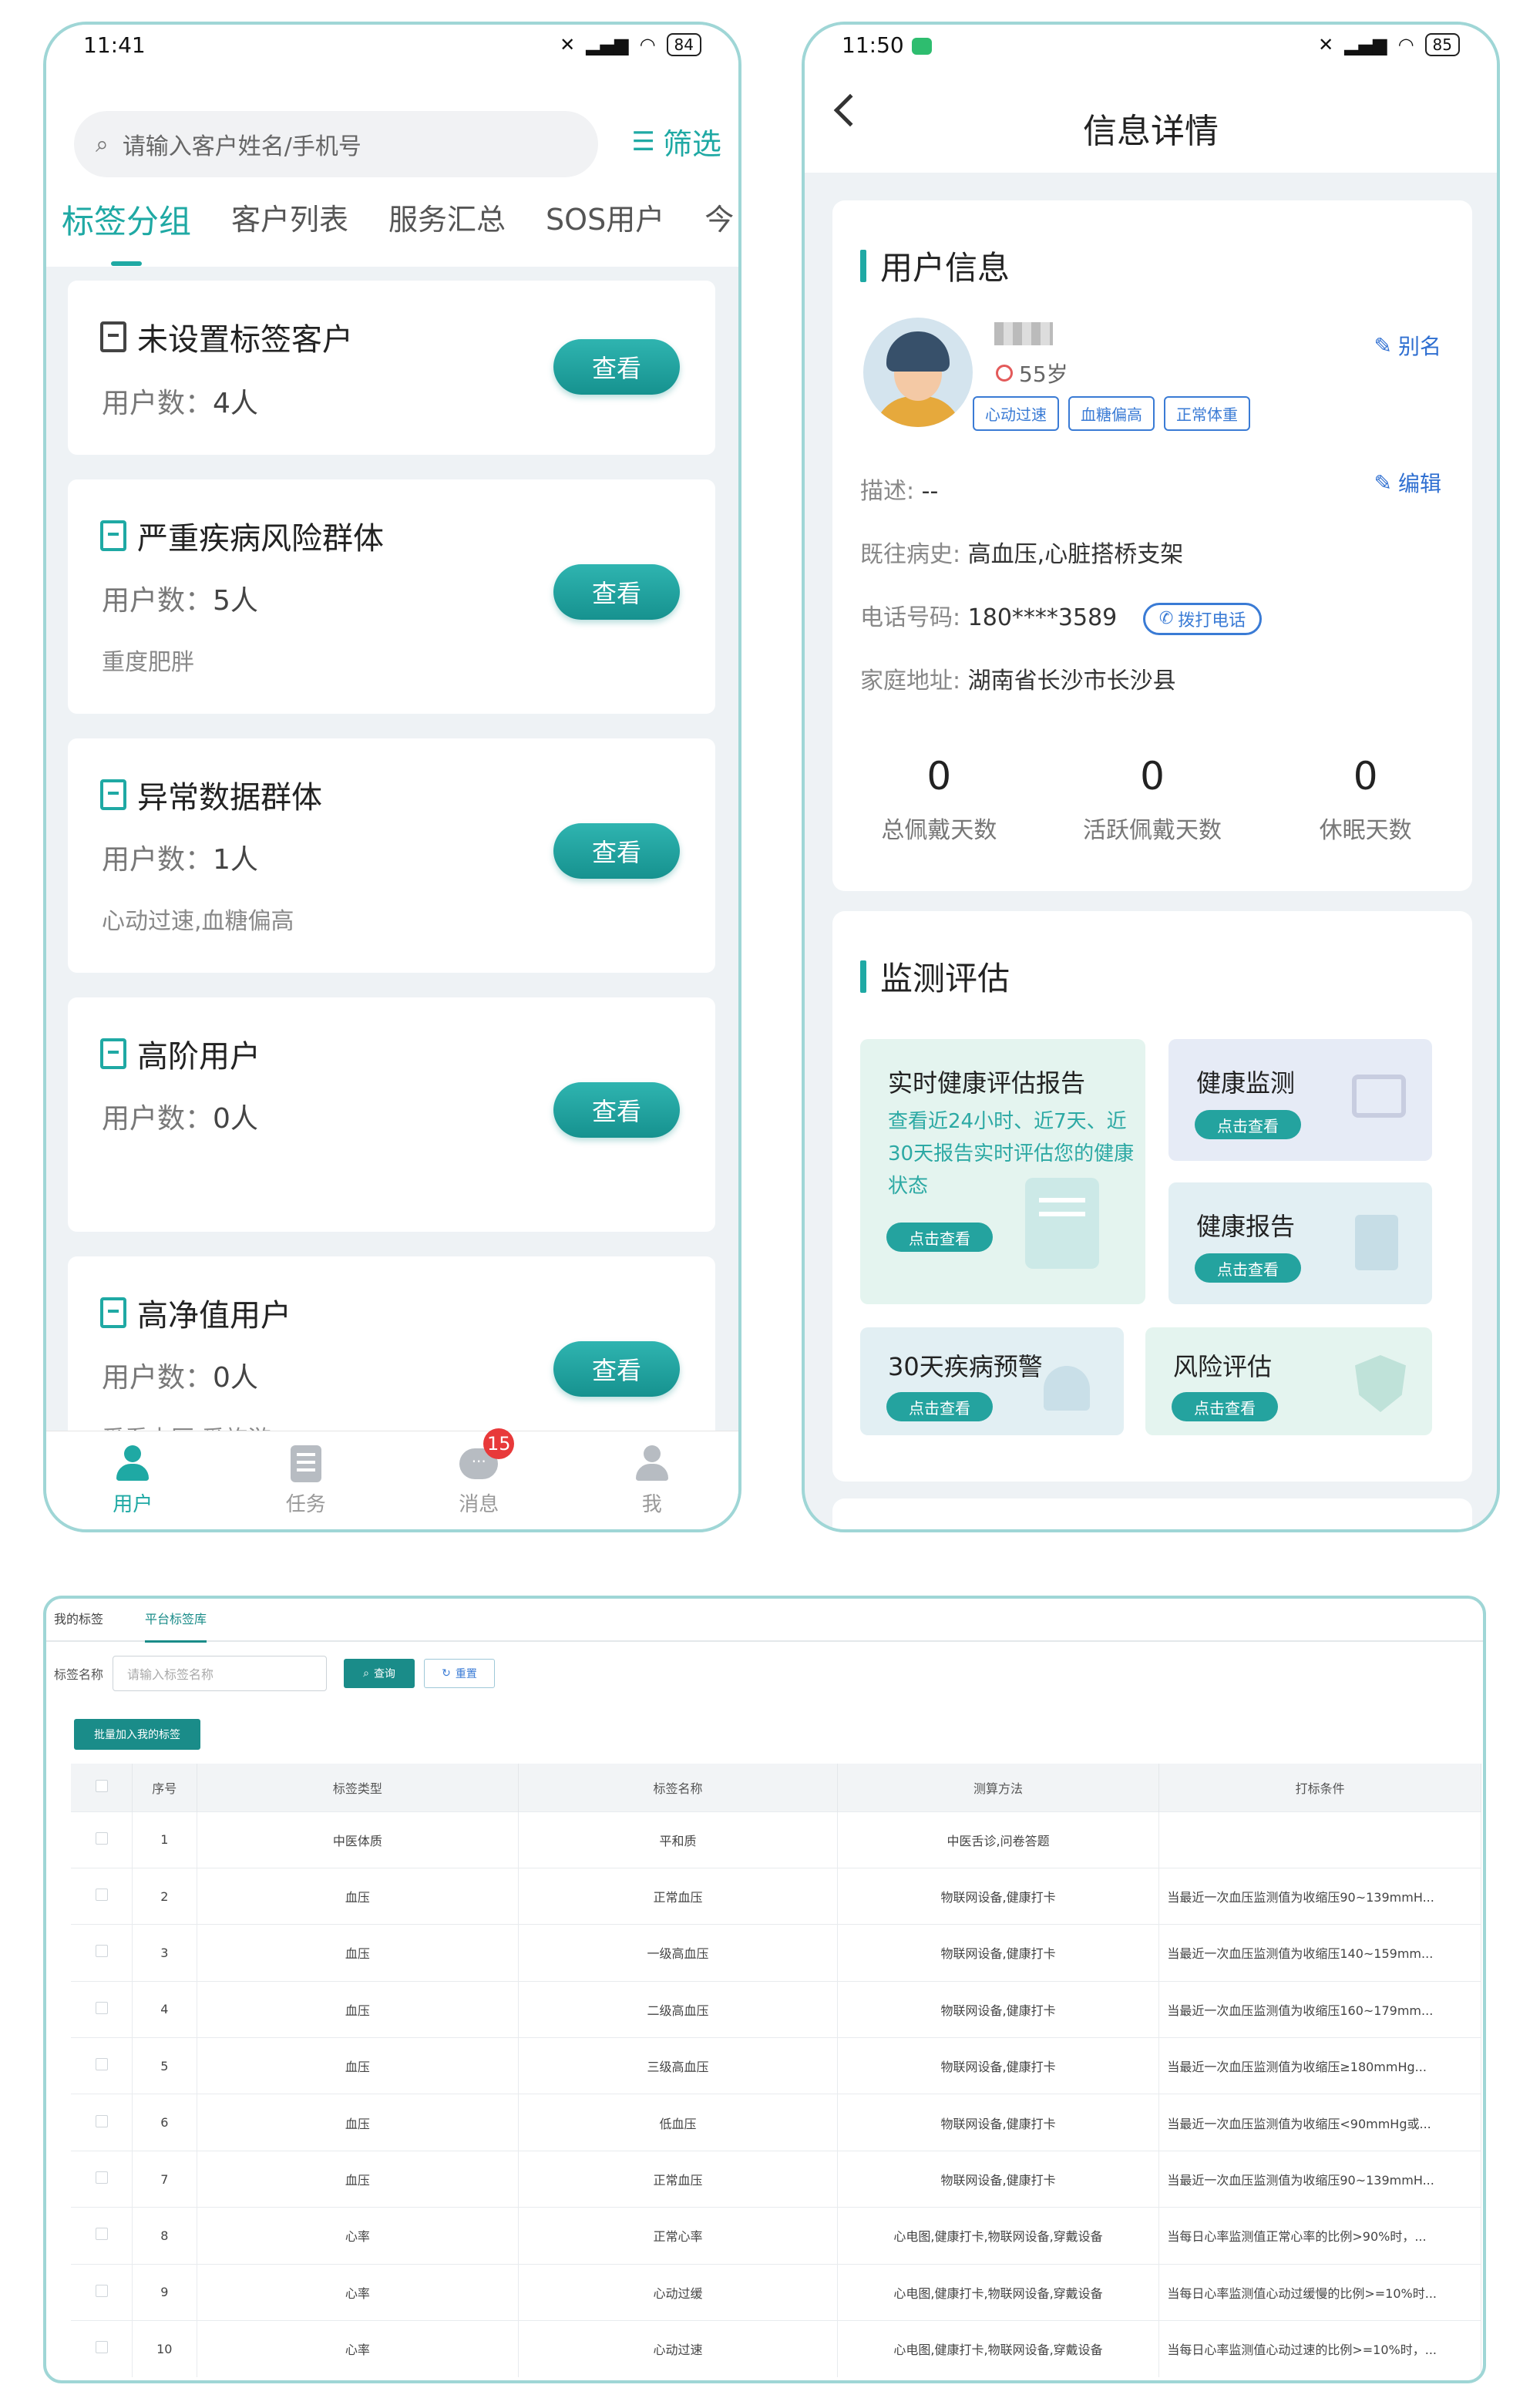  Describe the element at coordinates (605, 219) in the screenshot. I see `tab-sos-users: SOS用户` at that location.